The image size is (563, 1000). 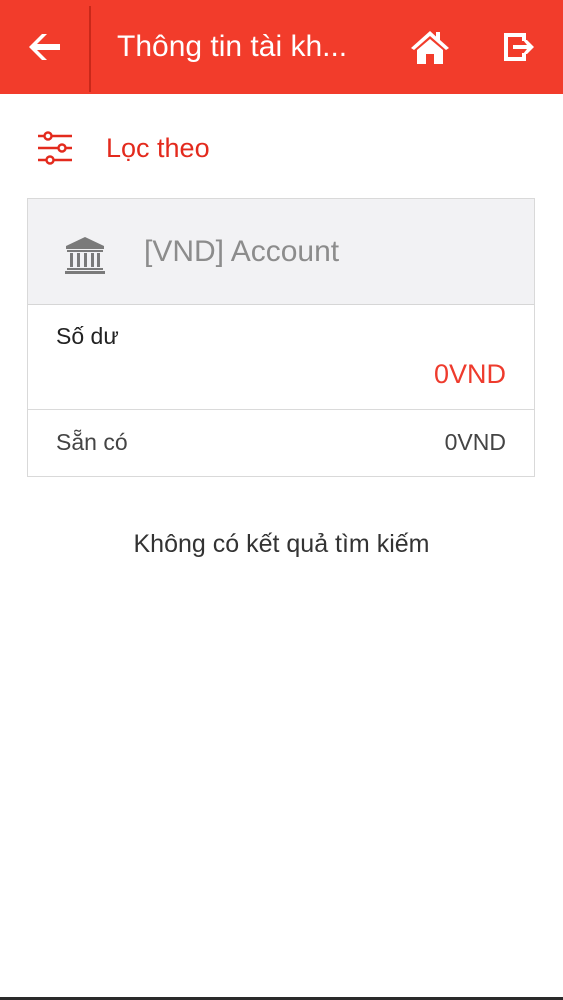 I want to click on bank-icon, so click(x=85, y=255).